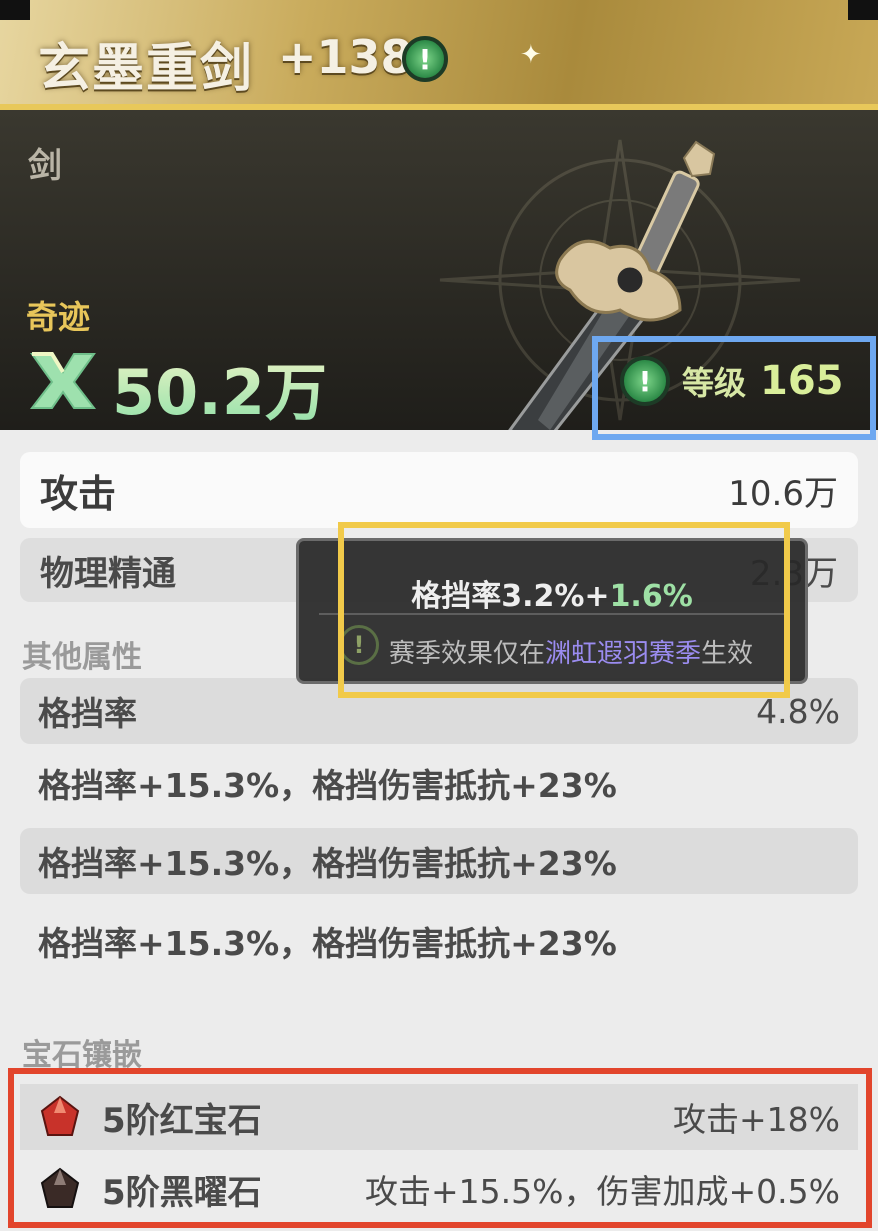  Describe the element at coordinates (58, 317) in the screenshot. I see `rarity-label: 奇迹` at that location.